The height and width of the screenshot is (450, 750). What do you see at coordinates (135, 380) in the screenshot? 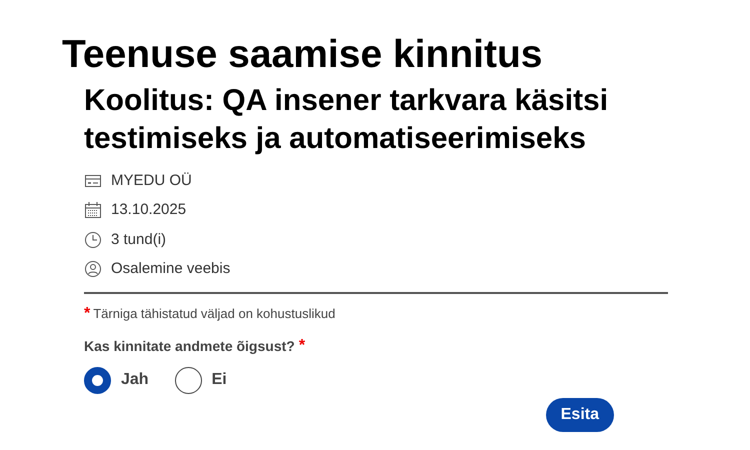
I see `radio-label: Jah` at bounding box center [135, 380].